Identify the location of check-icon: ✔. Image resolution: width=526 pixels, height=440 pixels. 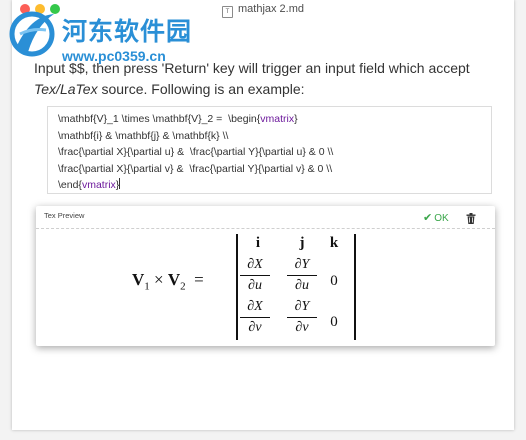
(428, 218).